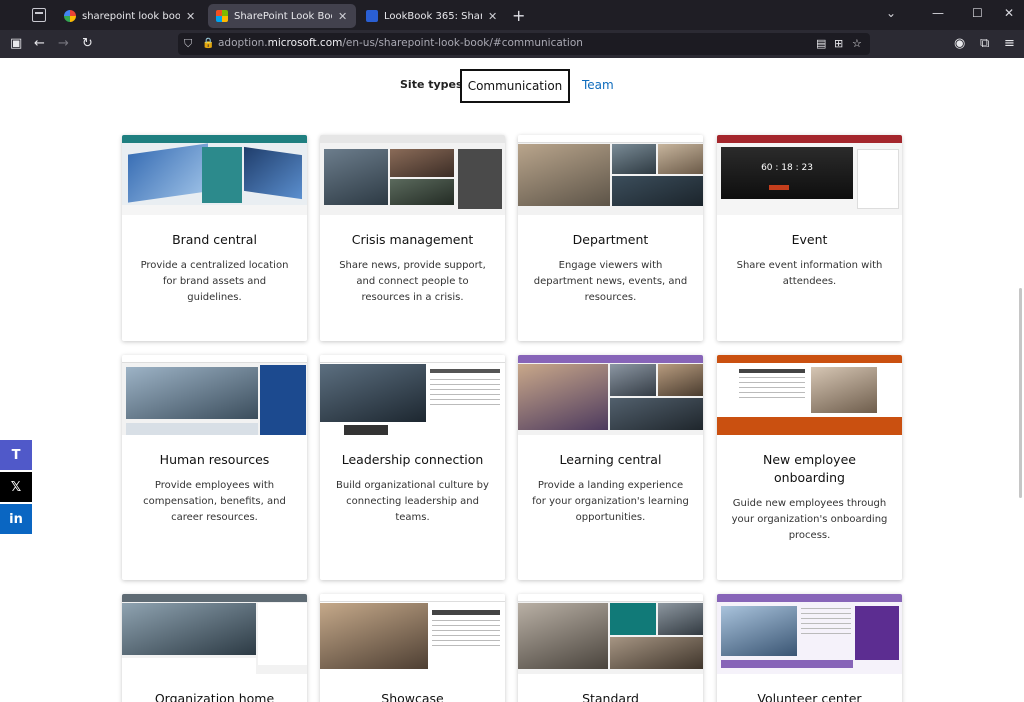  I want to click on forward-icon: →, so click(63, 44).